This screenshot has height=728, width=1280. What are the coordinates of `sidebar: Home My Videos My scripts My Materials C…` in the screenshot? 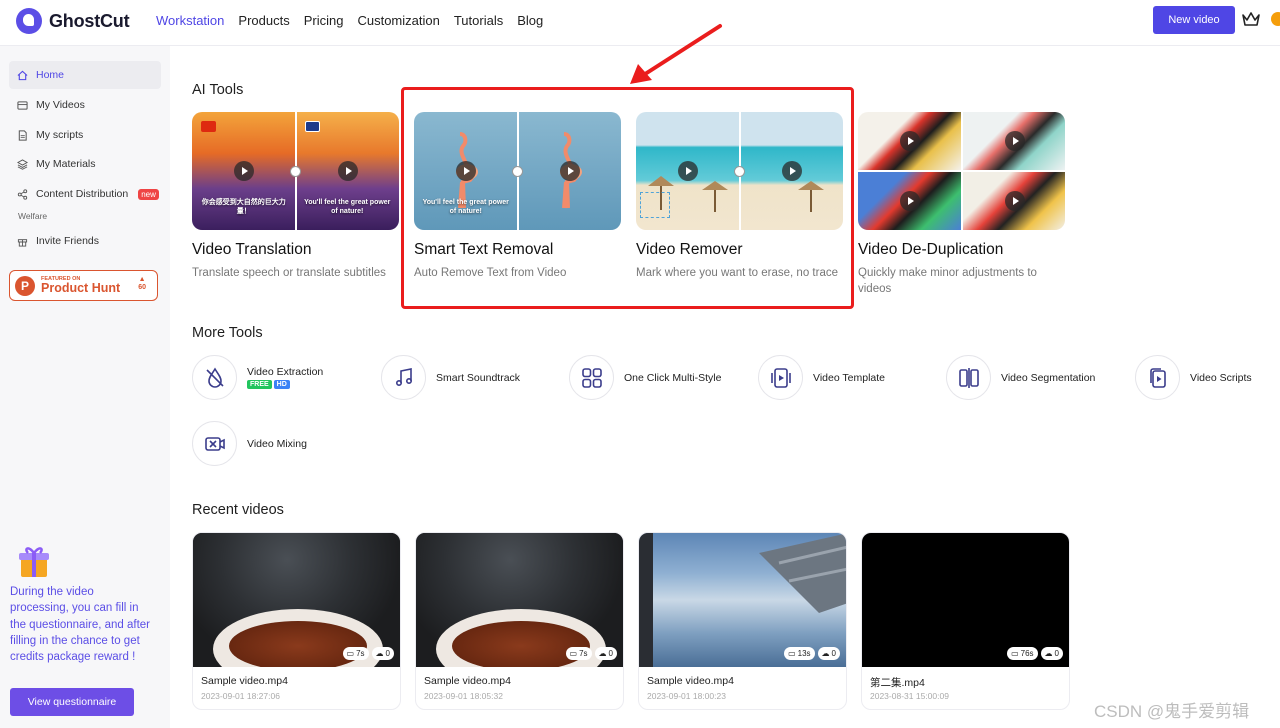 It's located at (85, 387).